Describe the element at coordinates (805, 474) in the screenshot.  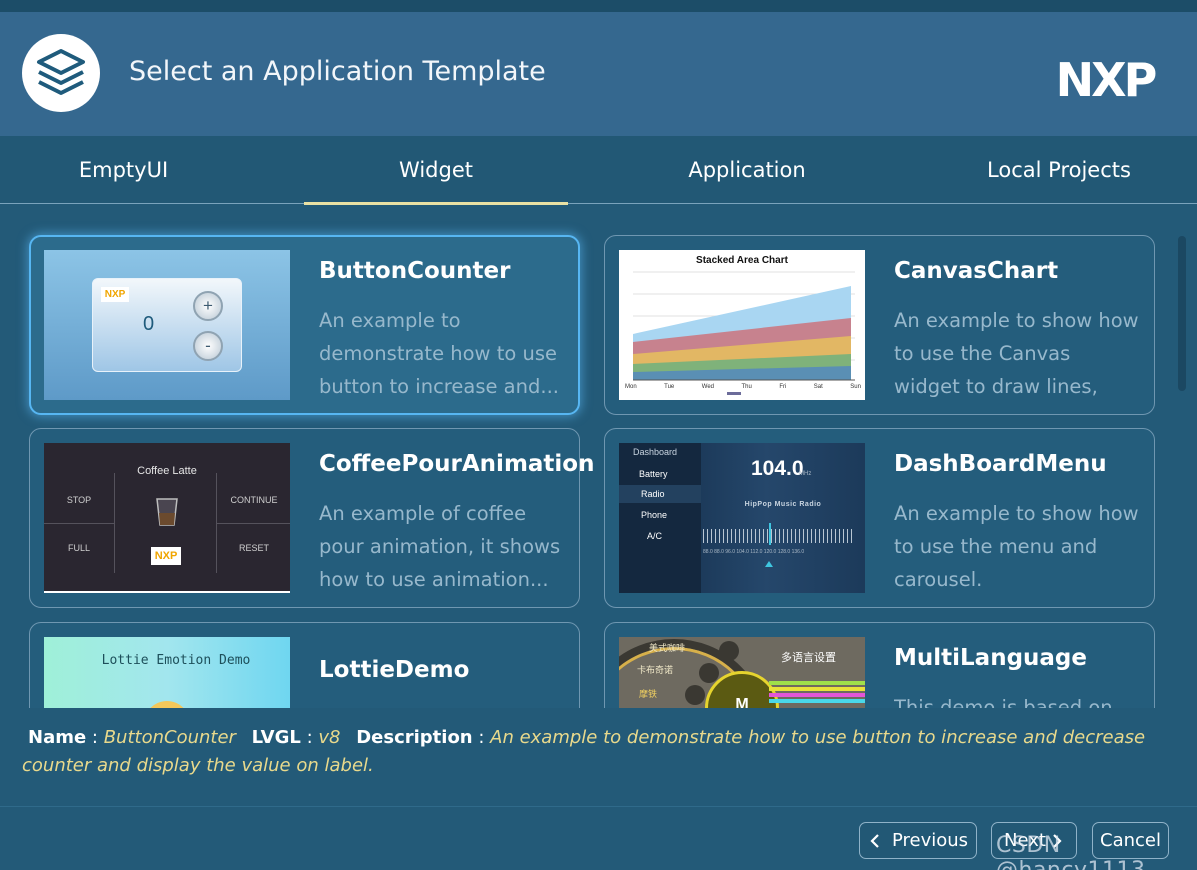
I see `frequency-unit: MHz` at that location.